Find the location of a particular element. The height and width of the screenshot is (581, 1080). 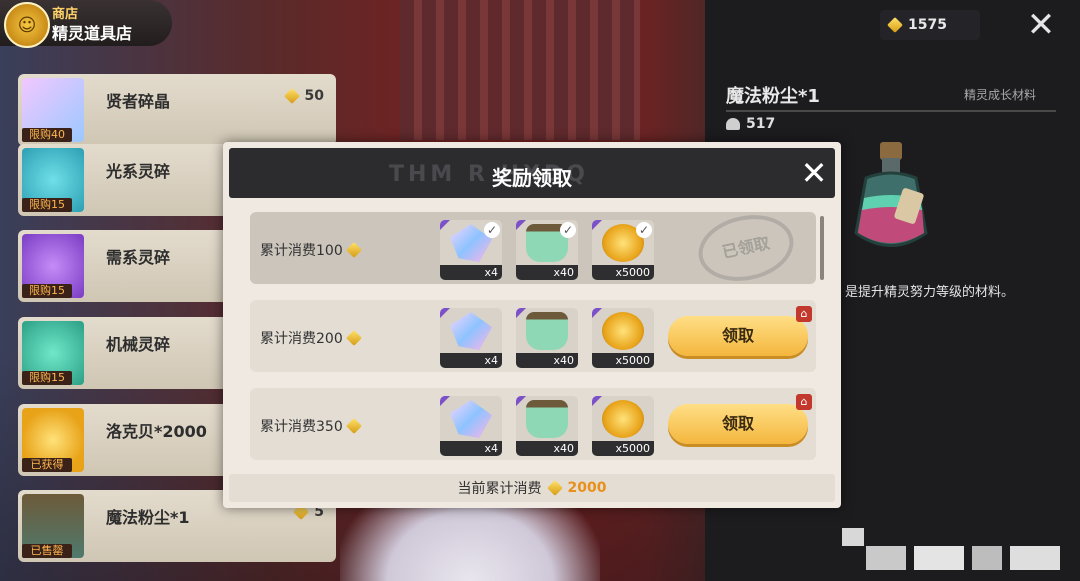

reward-row: 累计消费200 x4 x40 x5000 领取 ⌂ is located at coordinates (533, 336).